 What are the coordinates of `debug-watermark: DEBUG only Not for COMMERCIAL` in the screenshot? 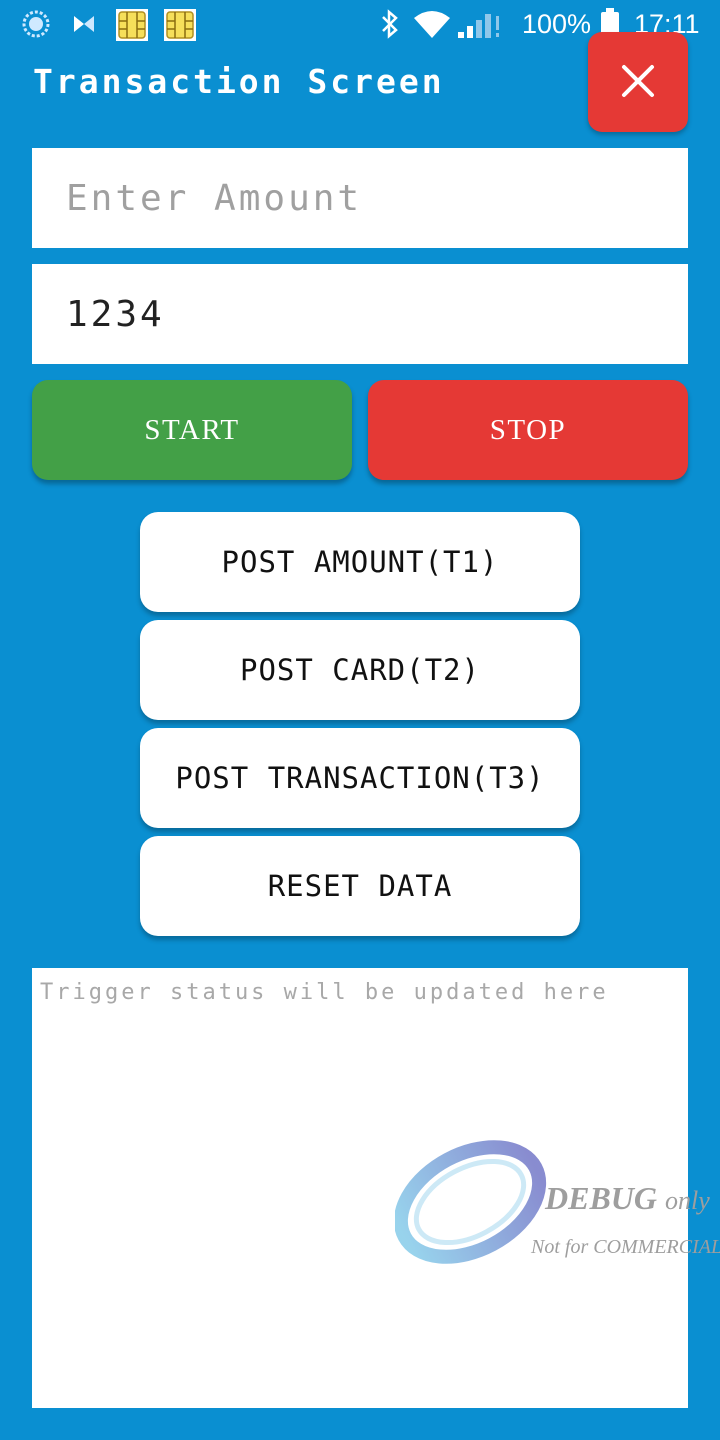 It's located at (557, 1205).